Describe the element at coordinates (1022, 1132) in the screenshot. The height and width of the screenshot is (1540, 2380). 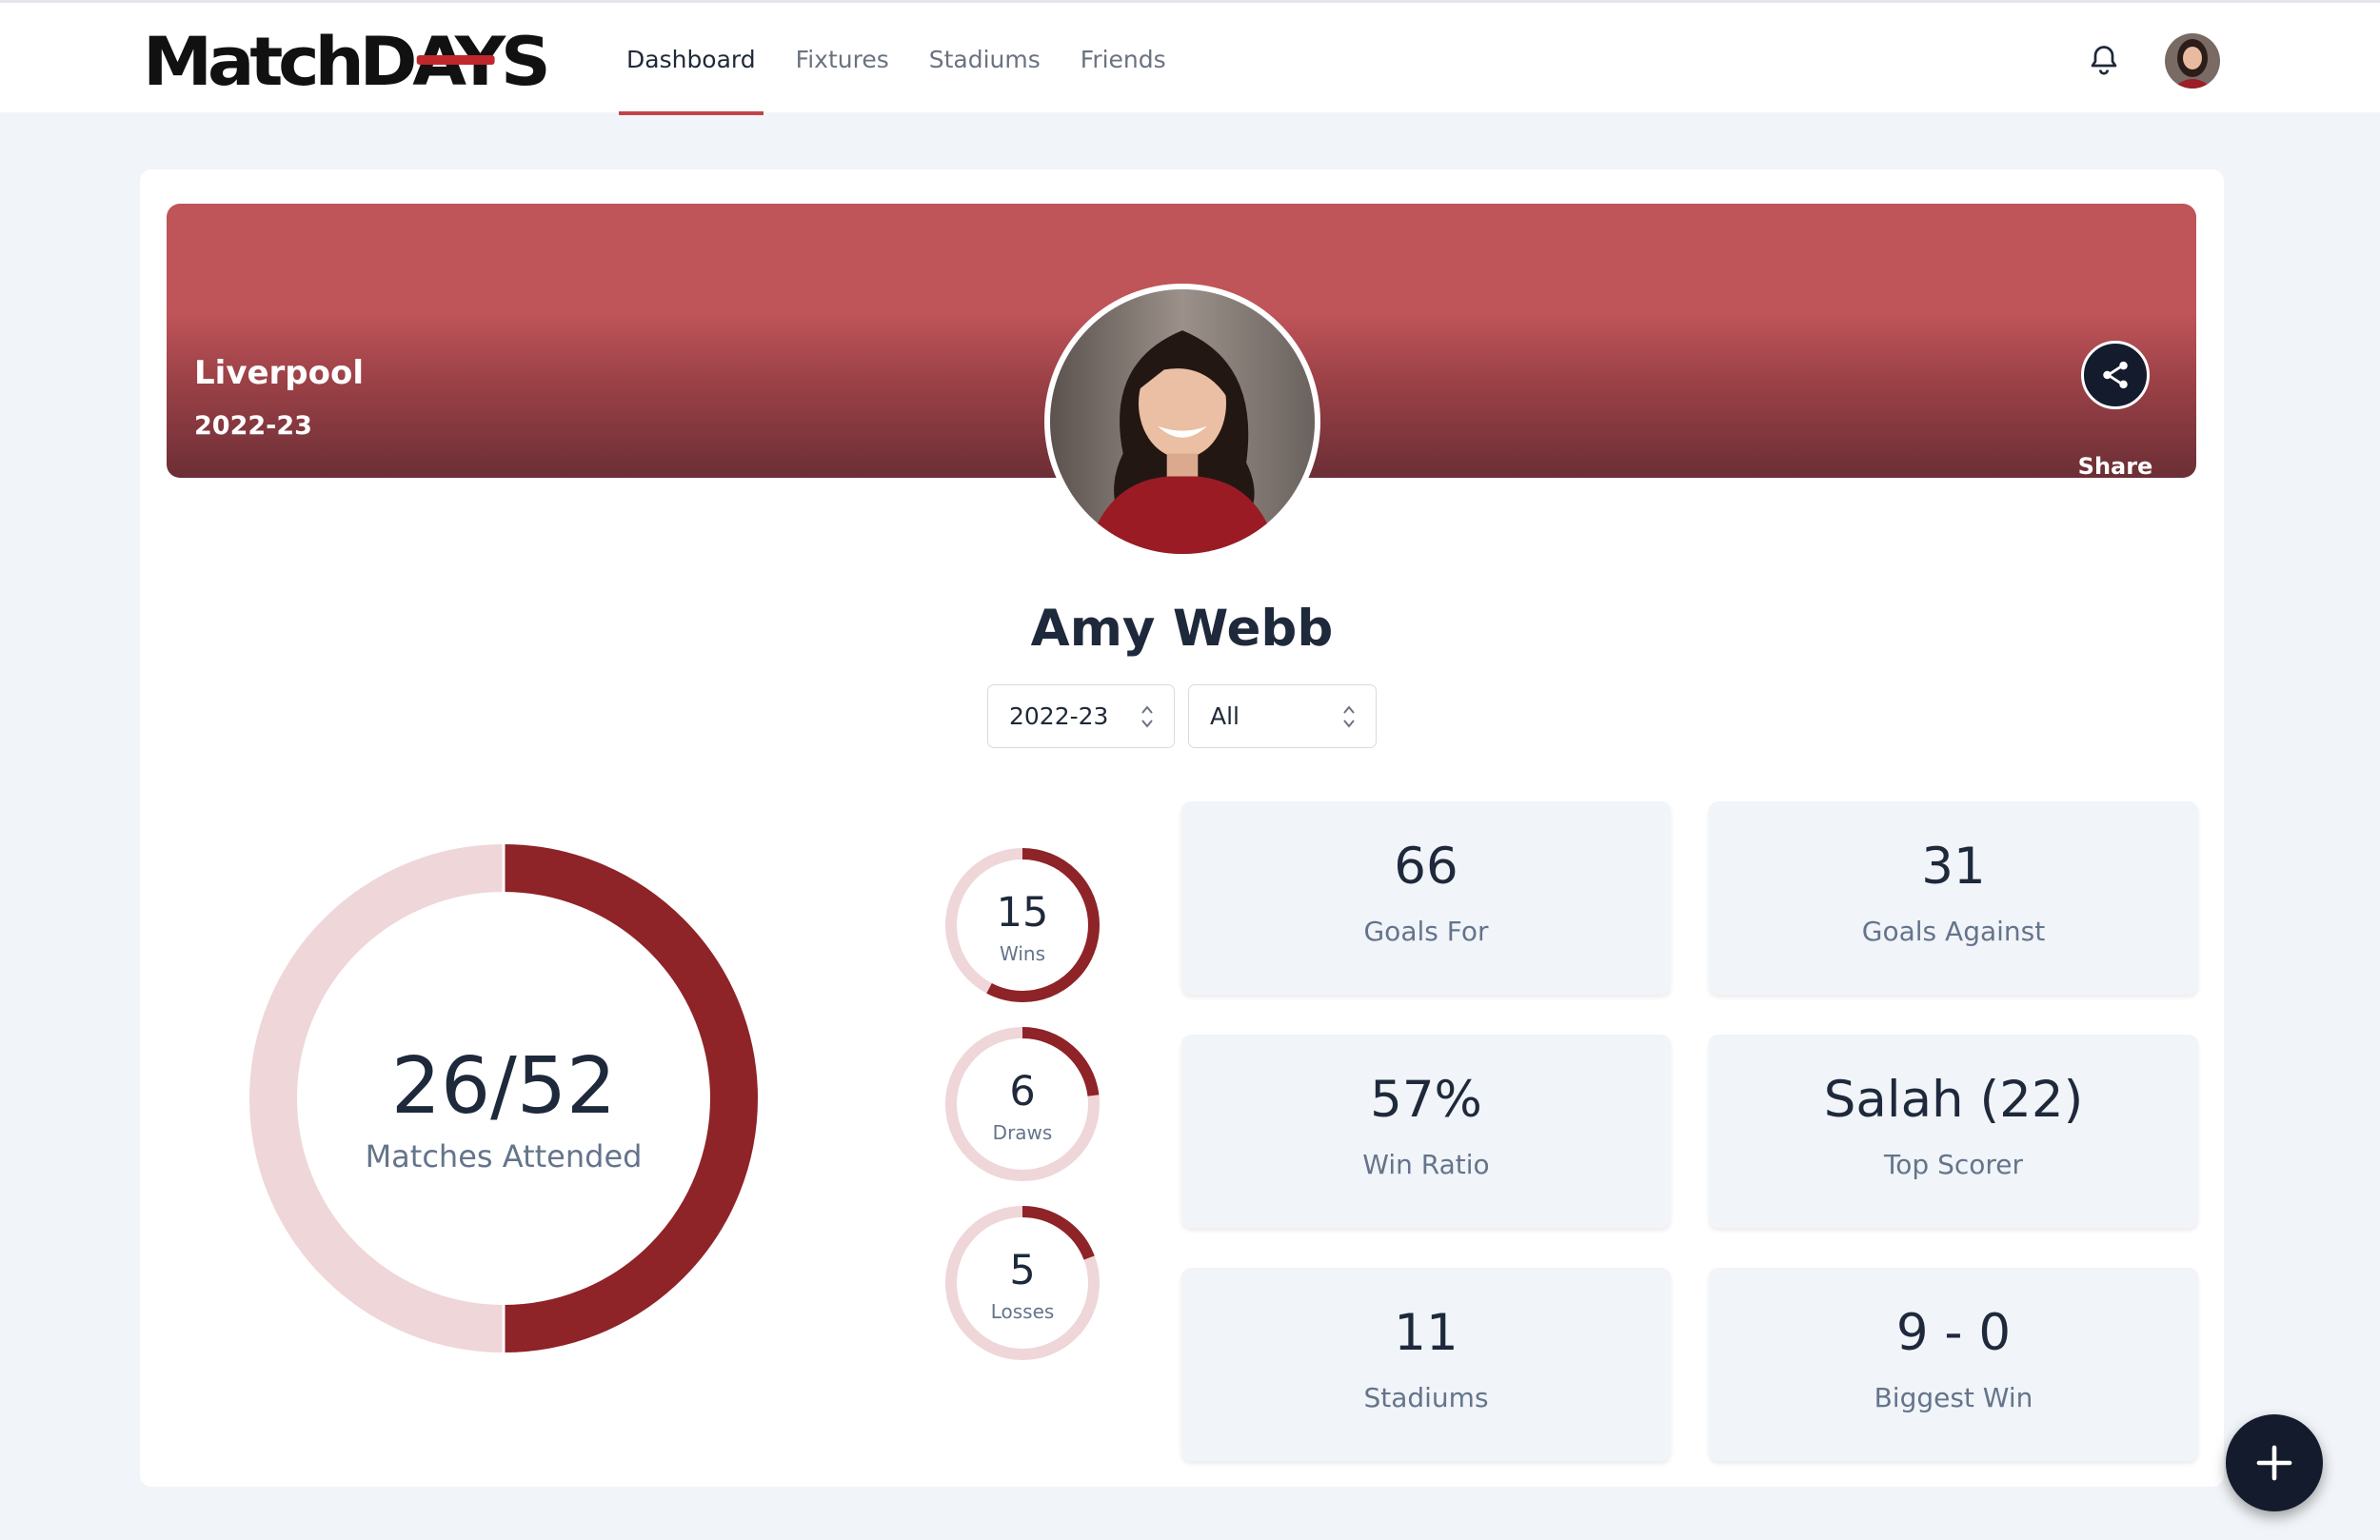
I see `draws-label: Draws` at that location.